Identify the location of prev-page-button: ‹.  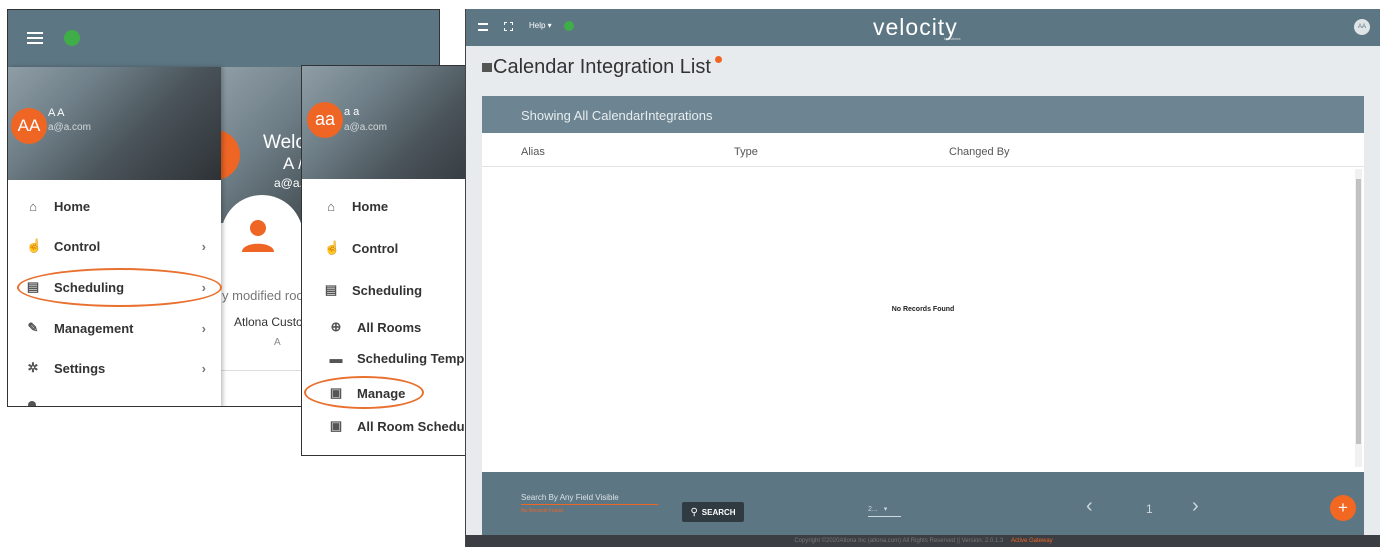
(1089, 506).